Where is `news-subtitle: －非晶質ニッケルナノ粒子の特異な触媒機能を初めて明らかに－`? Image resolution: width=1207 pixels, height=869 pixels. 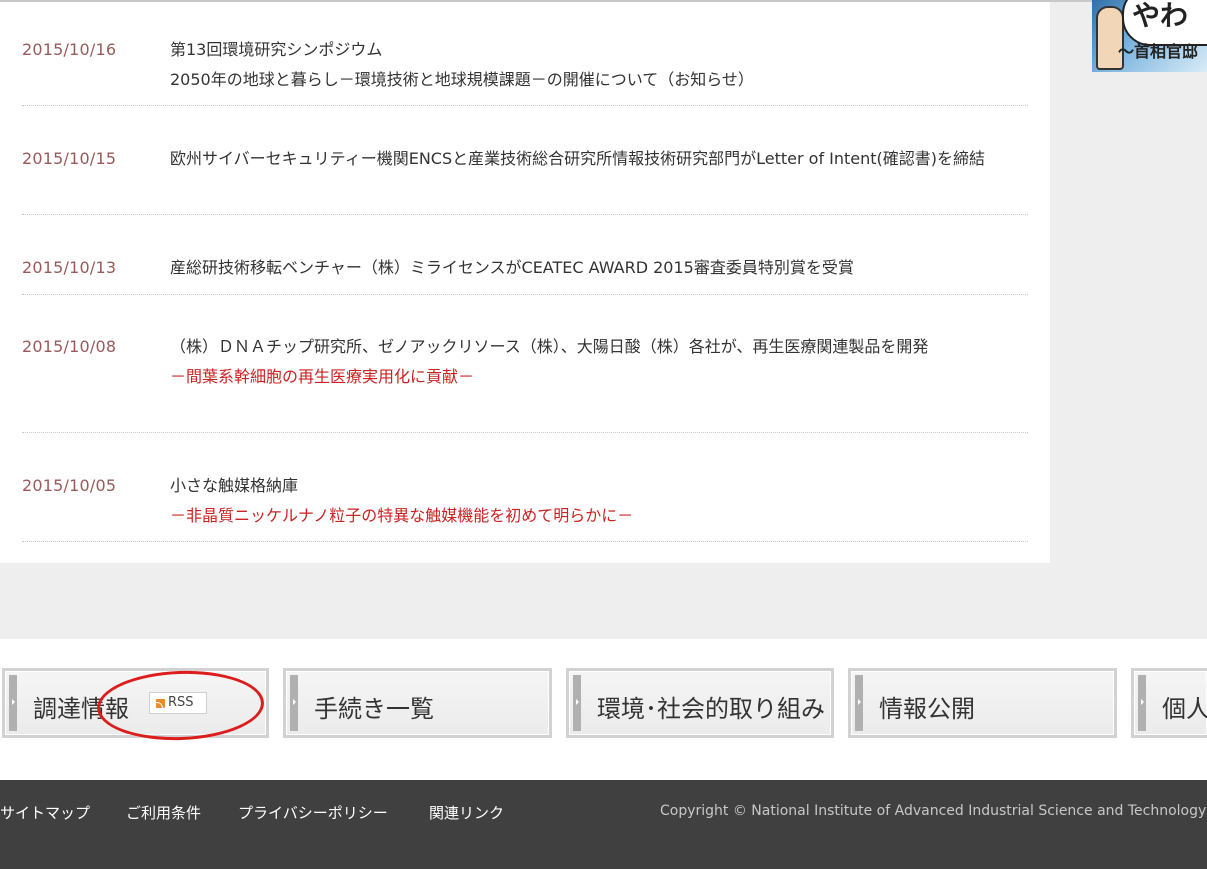
news-subtitle: －非晶質ニッケルナノ粒子の特異な触媒機能を初めて明らかに－ is located at coordinates (402, 515).